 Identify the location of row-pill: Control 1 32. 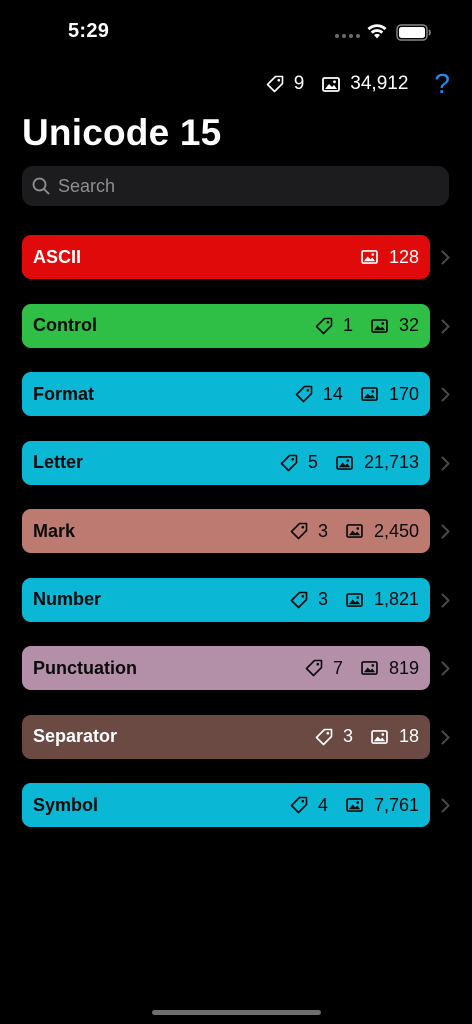
(226, 325).